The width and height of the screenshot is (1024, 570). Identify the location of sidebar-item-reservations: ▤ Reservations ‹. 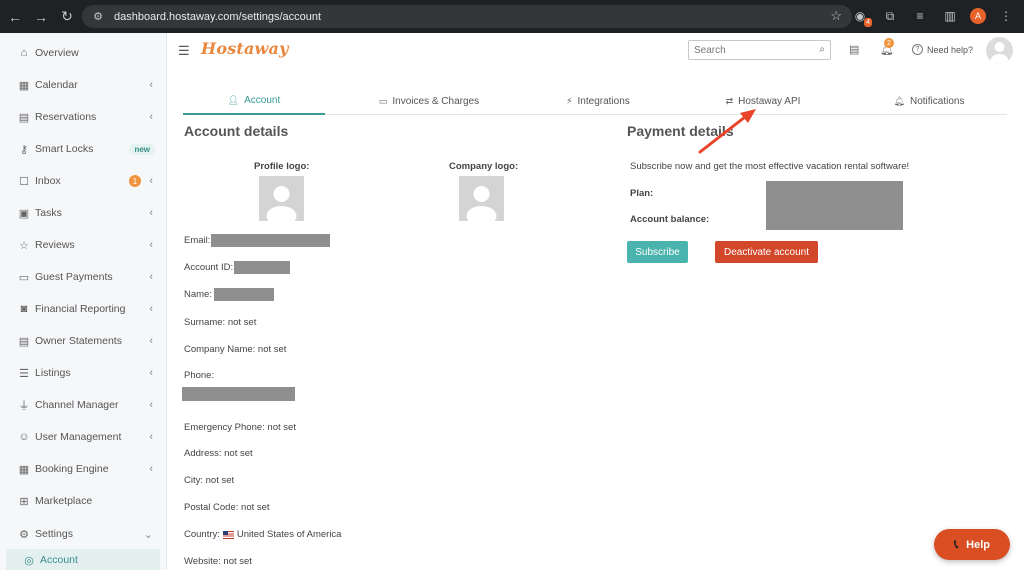
(83, 117).